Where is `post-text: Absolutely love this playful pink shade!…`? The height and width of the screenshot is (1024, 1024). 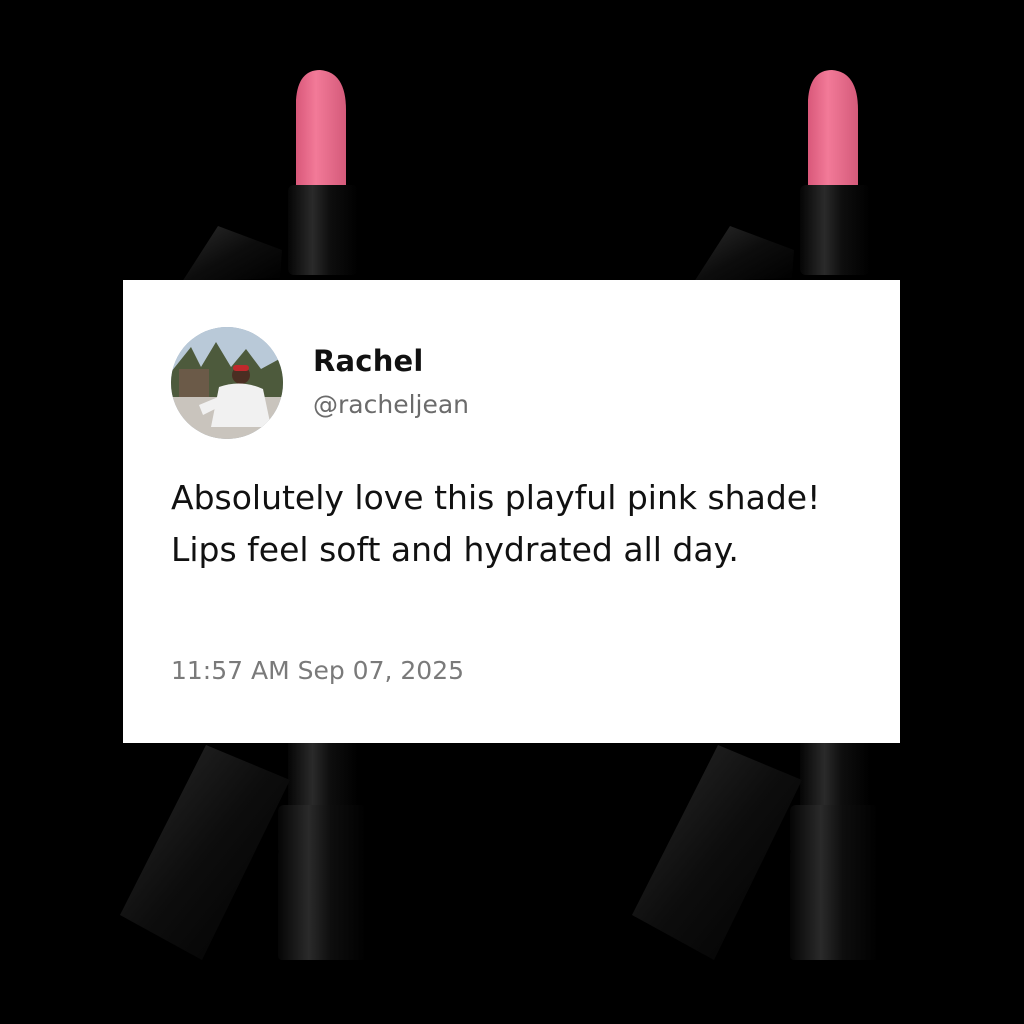
post-text: Absolutely love this playful pink shade!… is located at coordinates (496, 523).